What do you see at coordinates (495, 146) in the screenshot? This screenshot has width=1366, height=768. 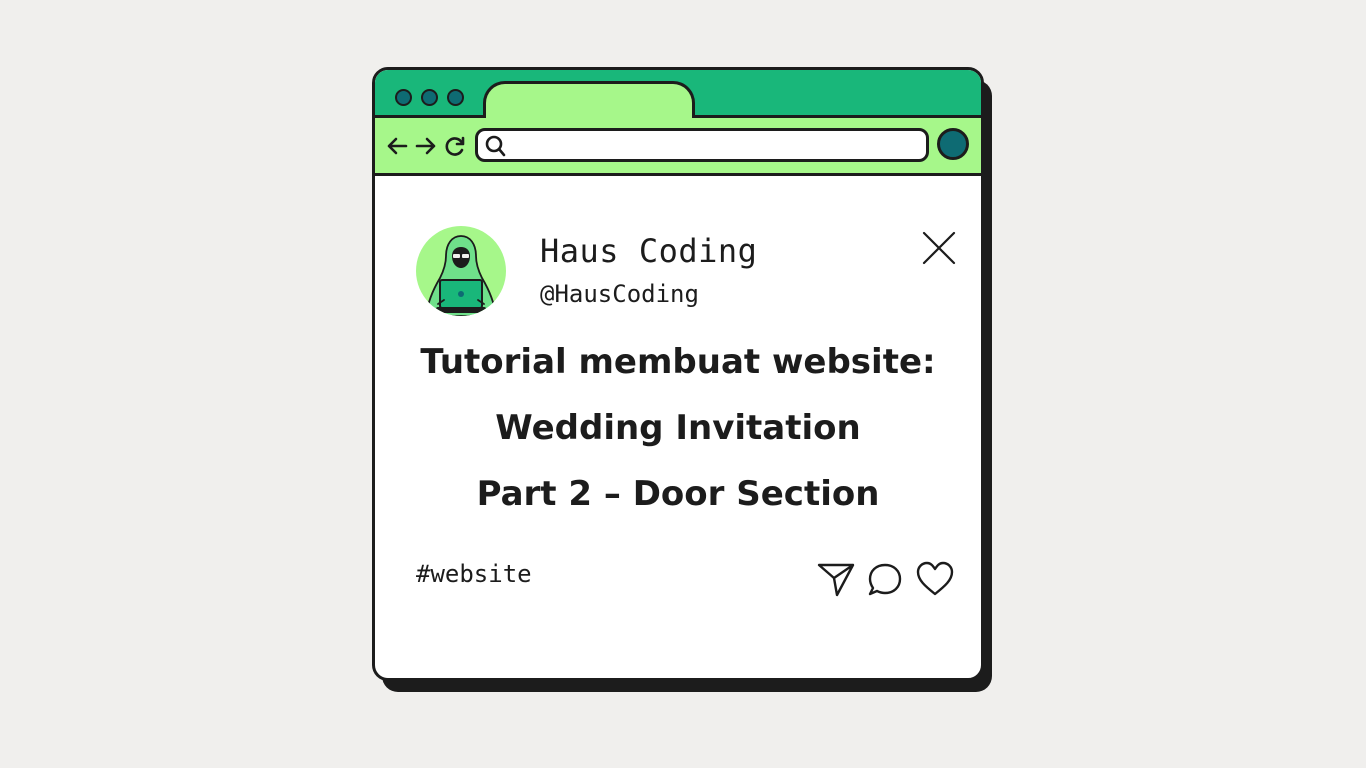 I see `search-icon` at bounding box center [495, 146].